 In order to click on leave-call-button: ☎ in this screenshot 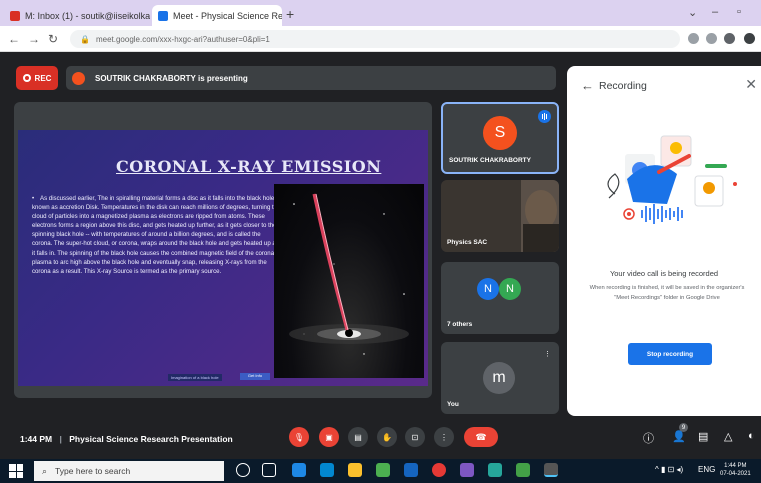, I will do `click(481, 437)`.